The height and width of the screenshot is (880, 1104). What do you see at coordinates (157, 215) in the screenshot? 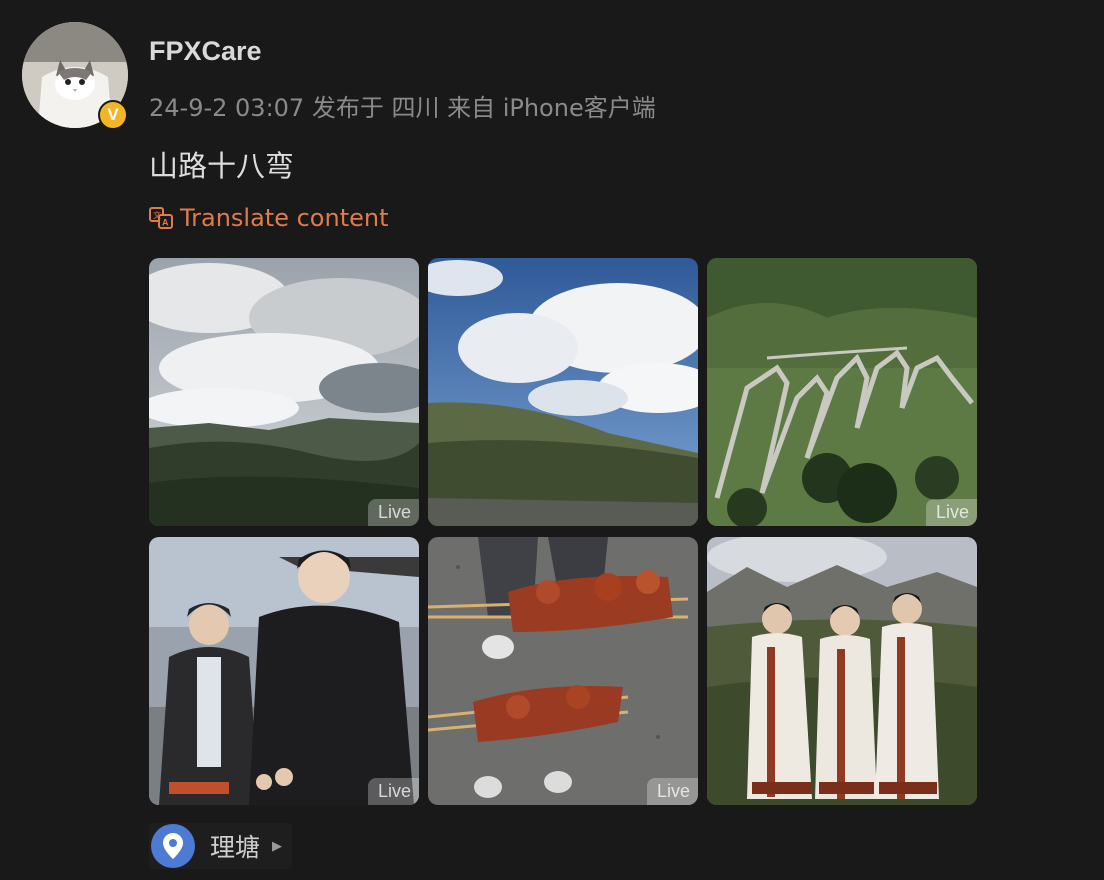
I see `svg-text: 文` at bounding box center [157, 215].